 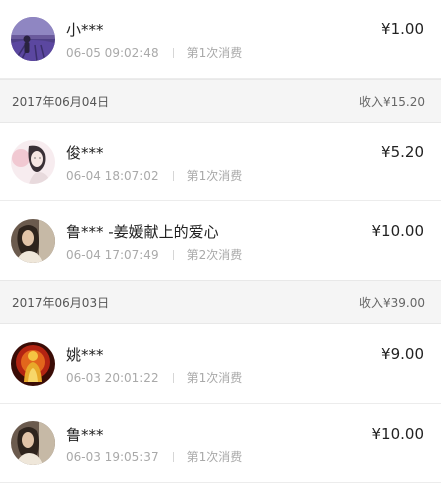 What do you see at coordinates (85, 435) in the screenshot?
I see `payer-name: 鲁***` at bounding box center [85, 435].